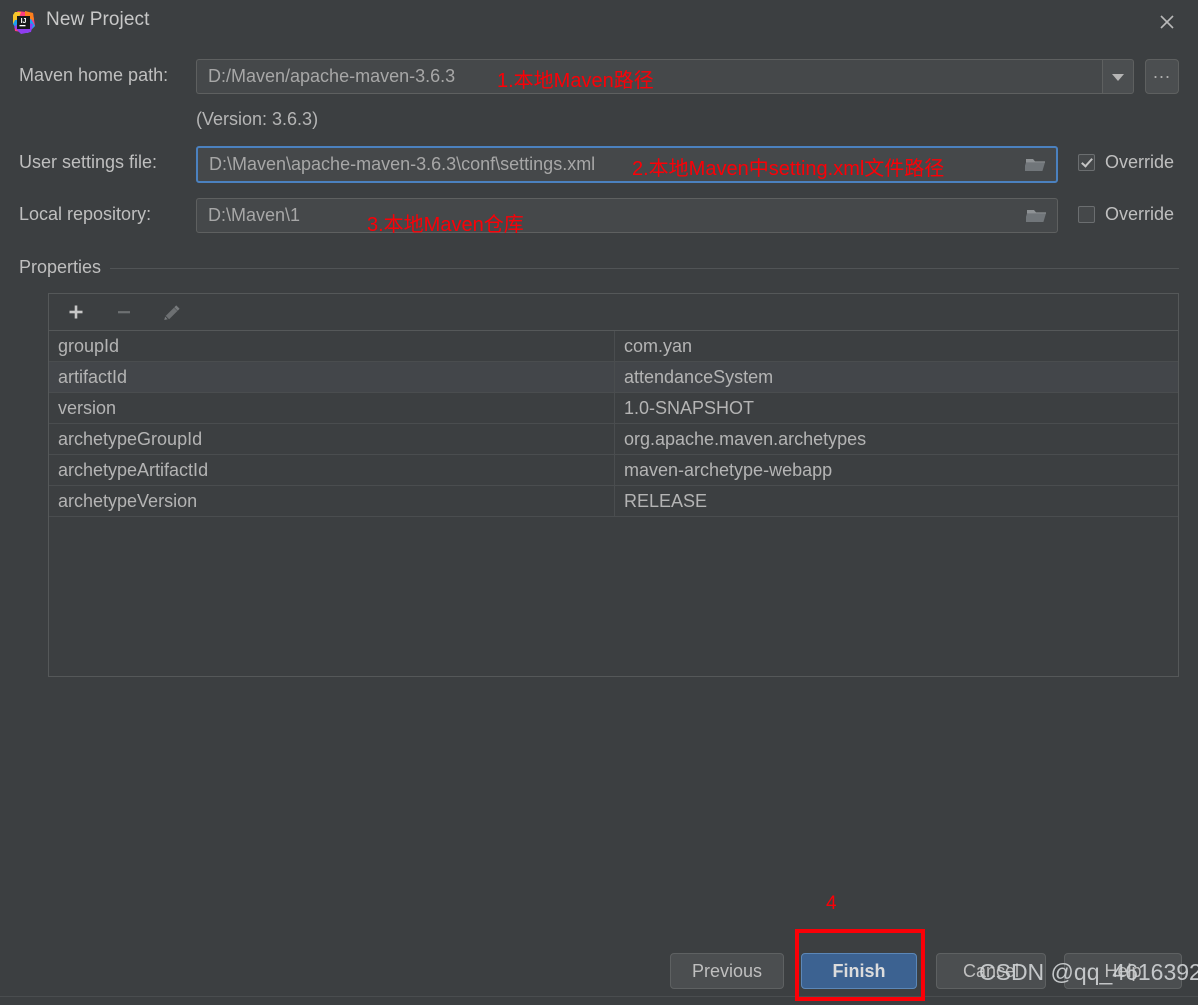  What do you see at coordinates (257, 119) in the screenshot?
I see `maven-version-note: (Version: 3.6.3)` at bounding box center [257, 119].